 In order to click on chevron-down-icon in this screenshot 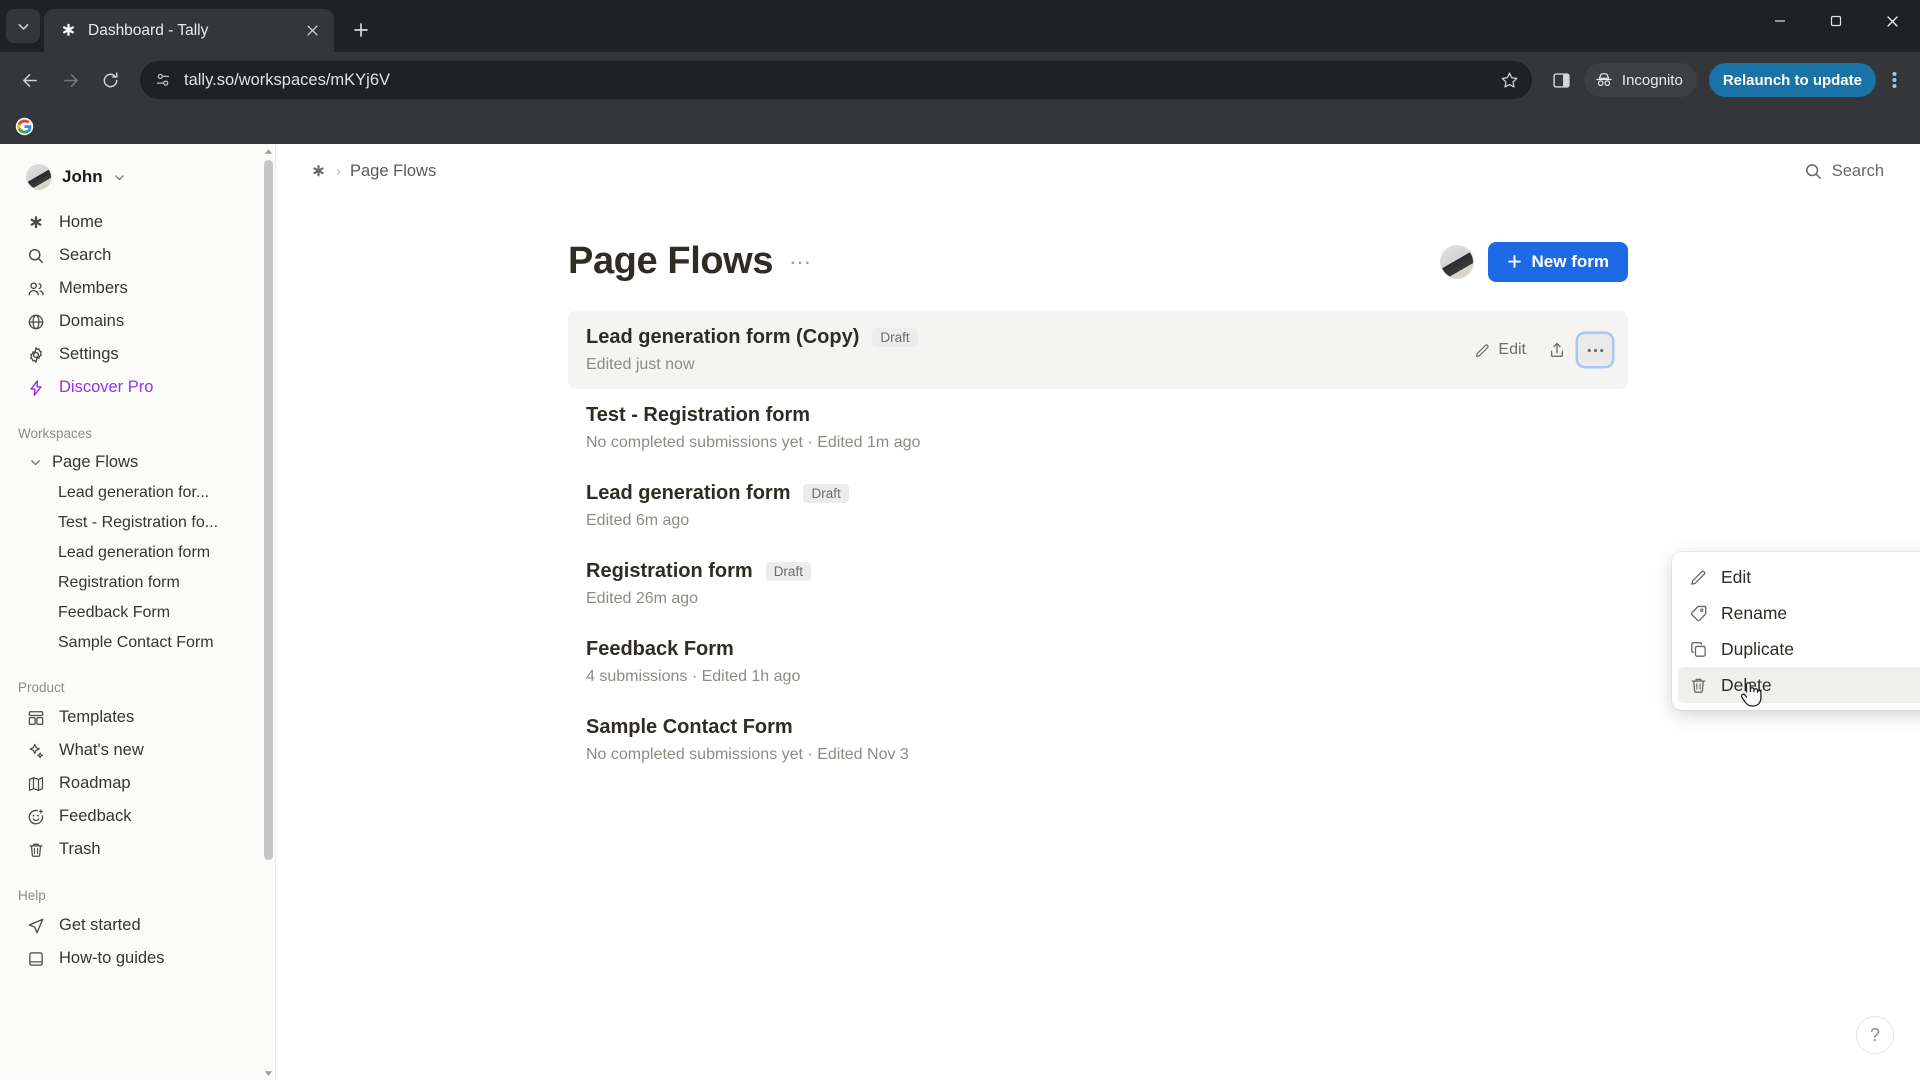, I will do `click(35, 462)`.